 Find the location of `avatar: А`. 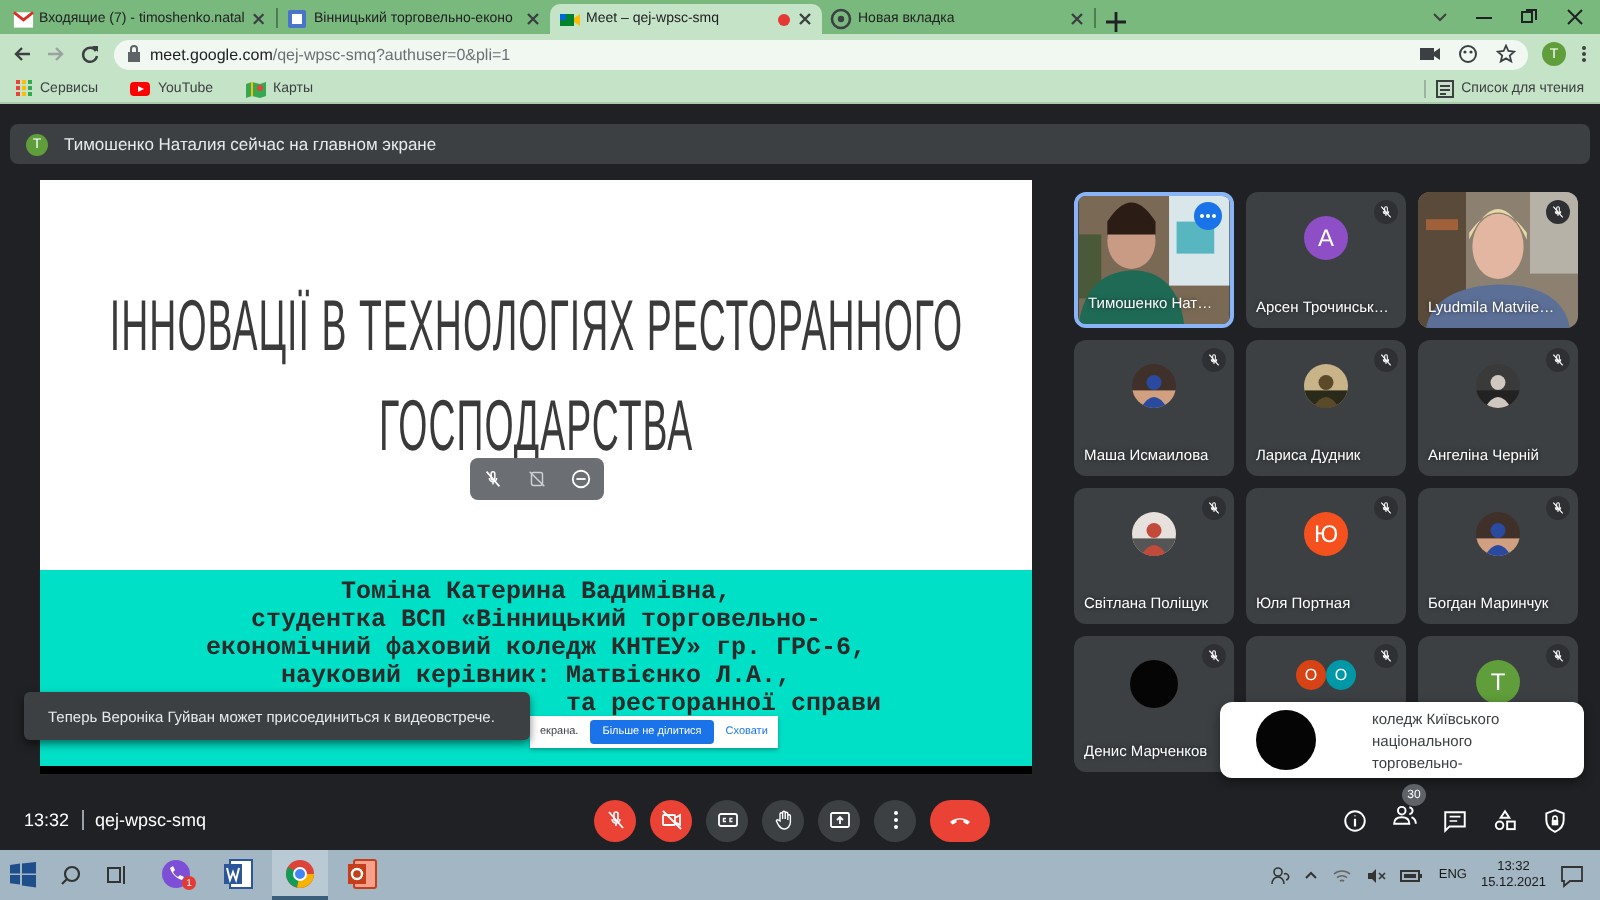

avatar: А is located at coordinates (1326, 238).